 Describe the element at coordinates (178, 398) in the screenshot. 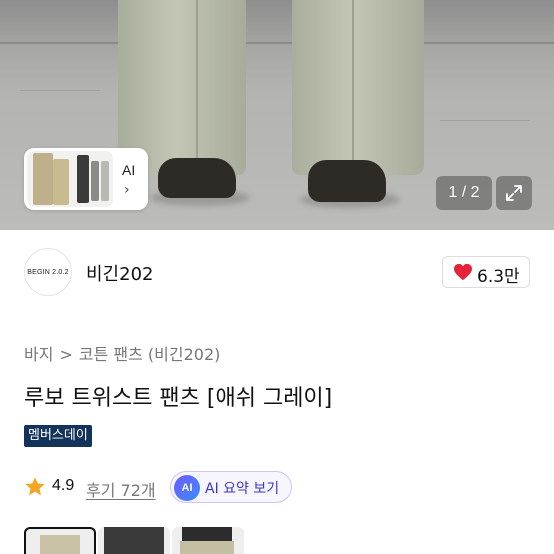

I see `product-title: 루보 트위스트 팬츠 [애쉬 그레이]` at that location.